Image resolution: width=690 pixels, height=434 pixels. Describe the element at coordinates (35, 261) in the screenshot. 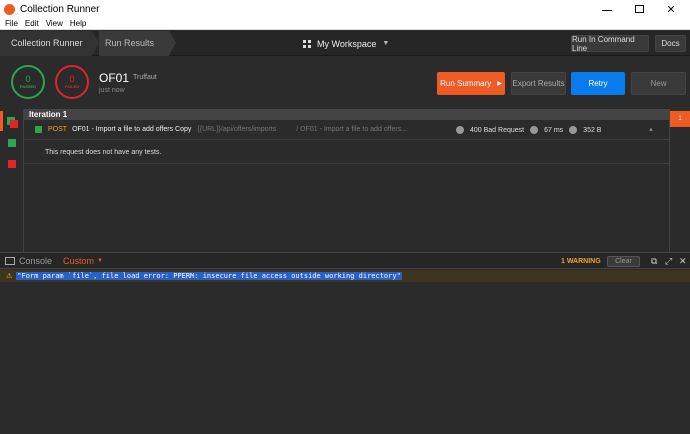

I see `console-label: Console` at that location.